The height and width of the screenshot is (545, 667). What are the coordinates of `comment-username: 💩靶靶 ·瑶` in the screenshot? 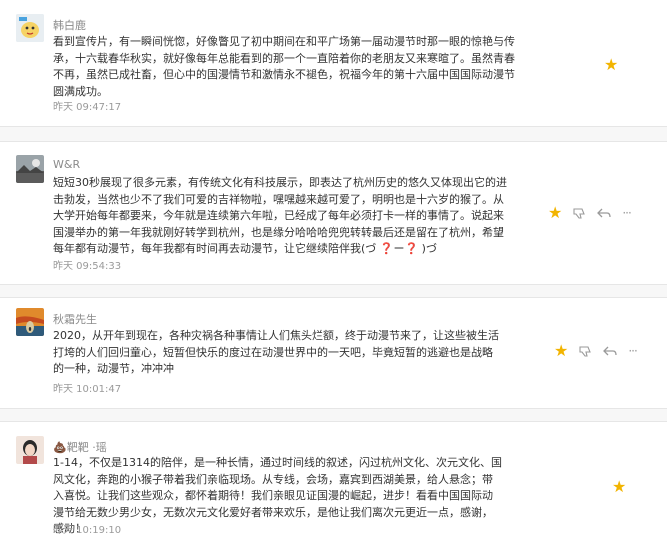 It's located at (80, 447).